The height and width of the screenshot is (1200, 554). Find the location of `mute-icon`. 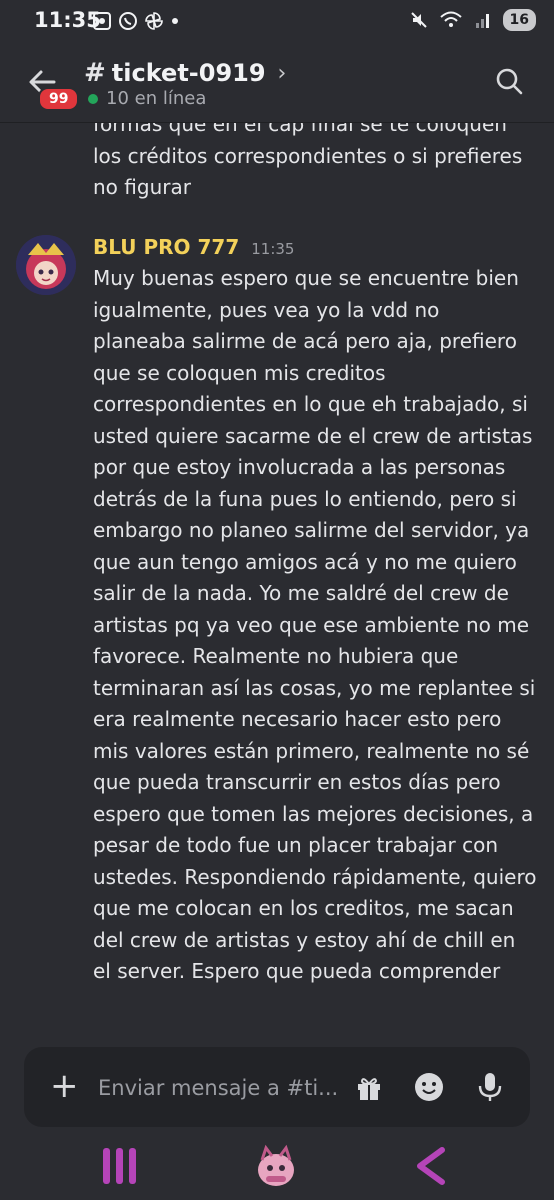

mute-icon is located at coordinates (418, 20).